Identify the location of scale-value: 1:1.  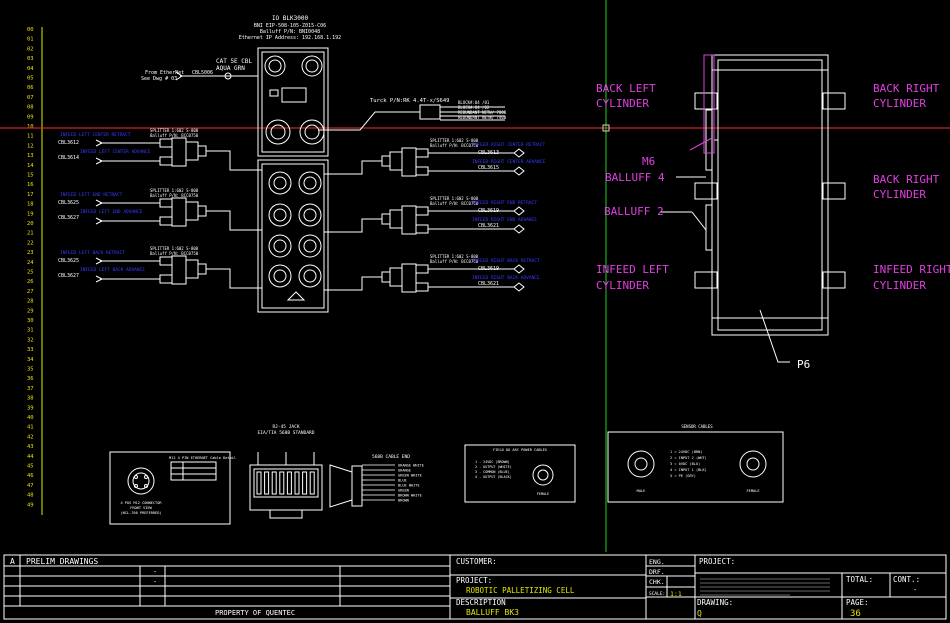
(676, 594).